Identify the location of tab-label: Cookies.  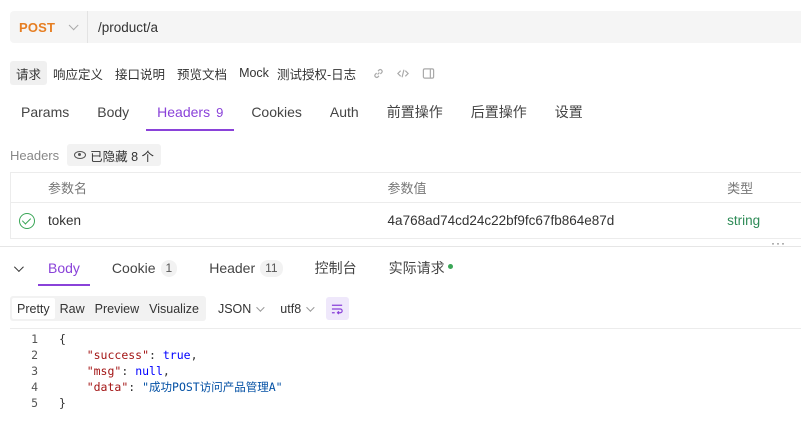
(276, 112).